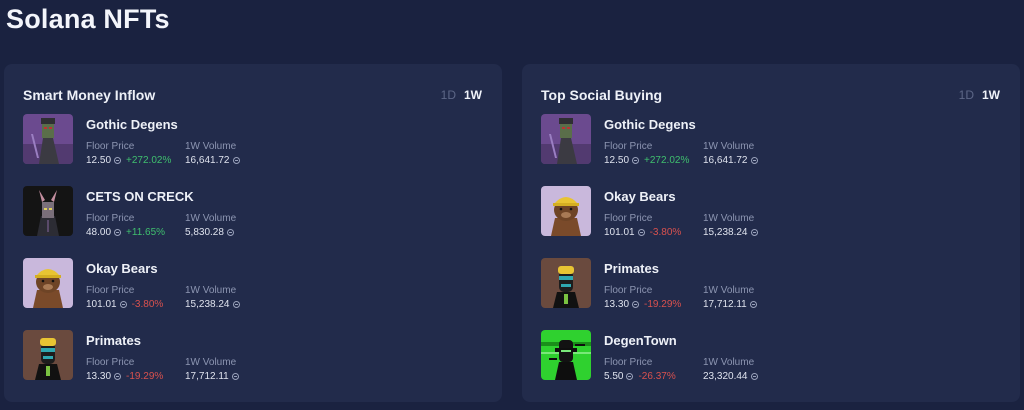  Describe the element at coordinates (770, 95) in the screenshot. I see `panel-header: Top Social Buying 1D 1W` at that location.